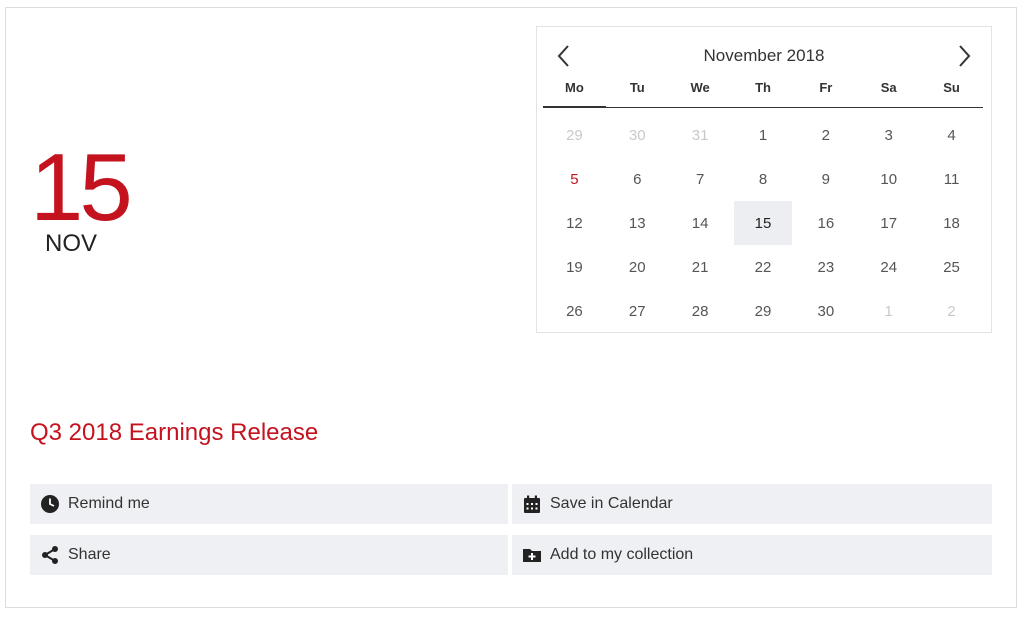  Describe the element at coordinates (637, 223) in the screenshot. I see `calendar-day: 13` at that location.